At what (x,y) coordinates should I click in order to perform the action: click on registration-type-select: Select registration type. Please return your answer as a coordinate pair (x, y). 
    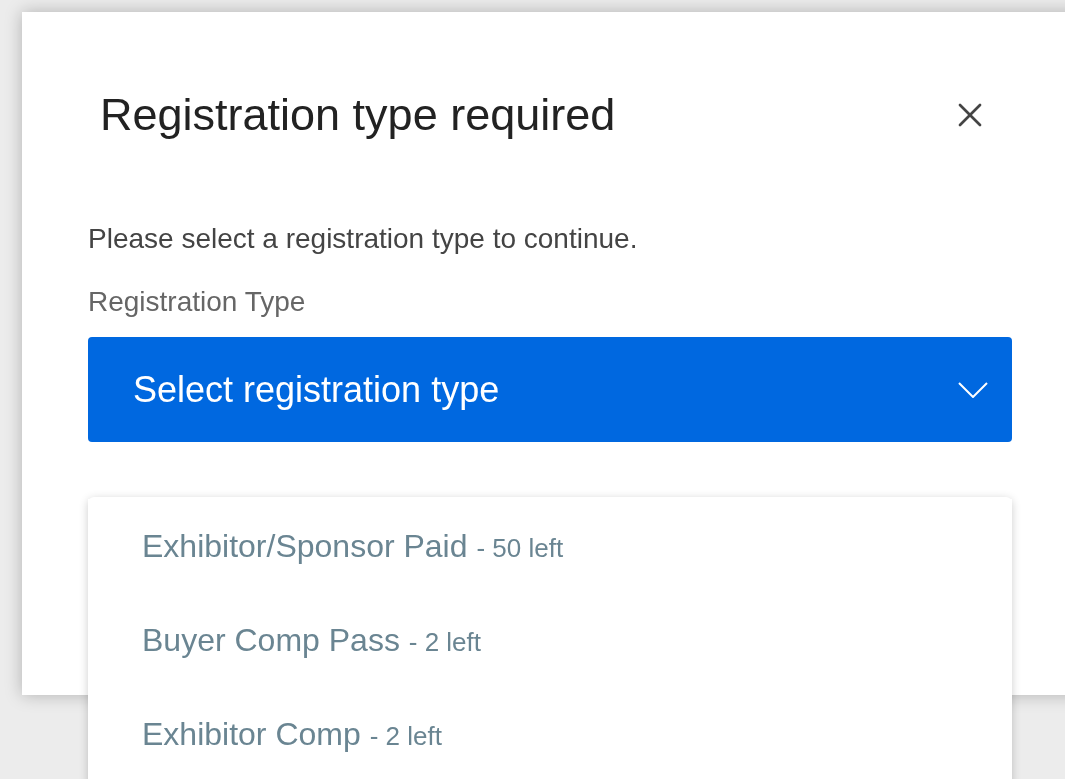
    Looking at the image, I should click on (550, 389).